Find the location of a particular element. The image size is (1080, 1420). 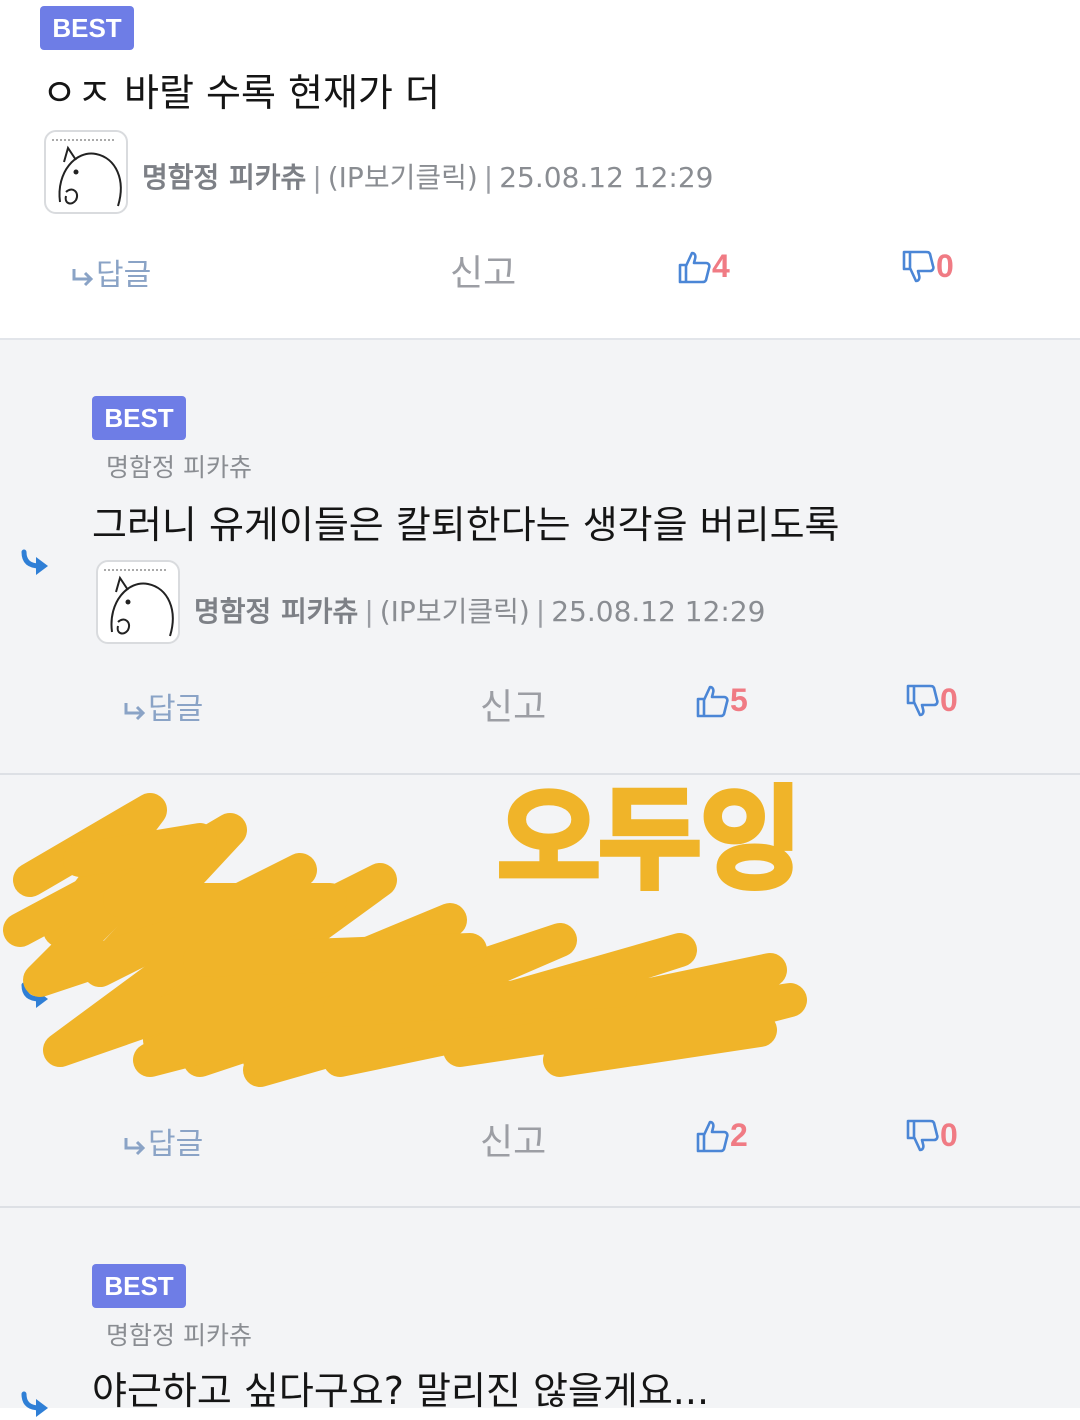

like-button: 5 is located at coordinates (721, 700).